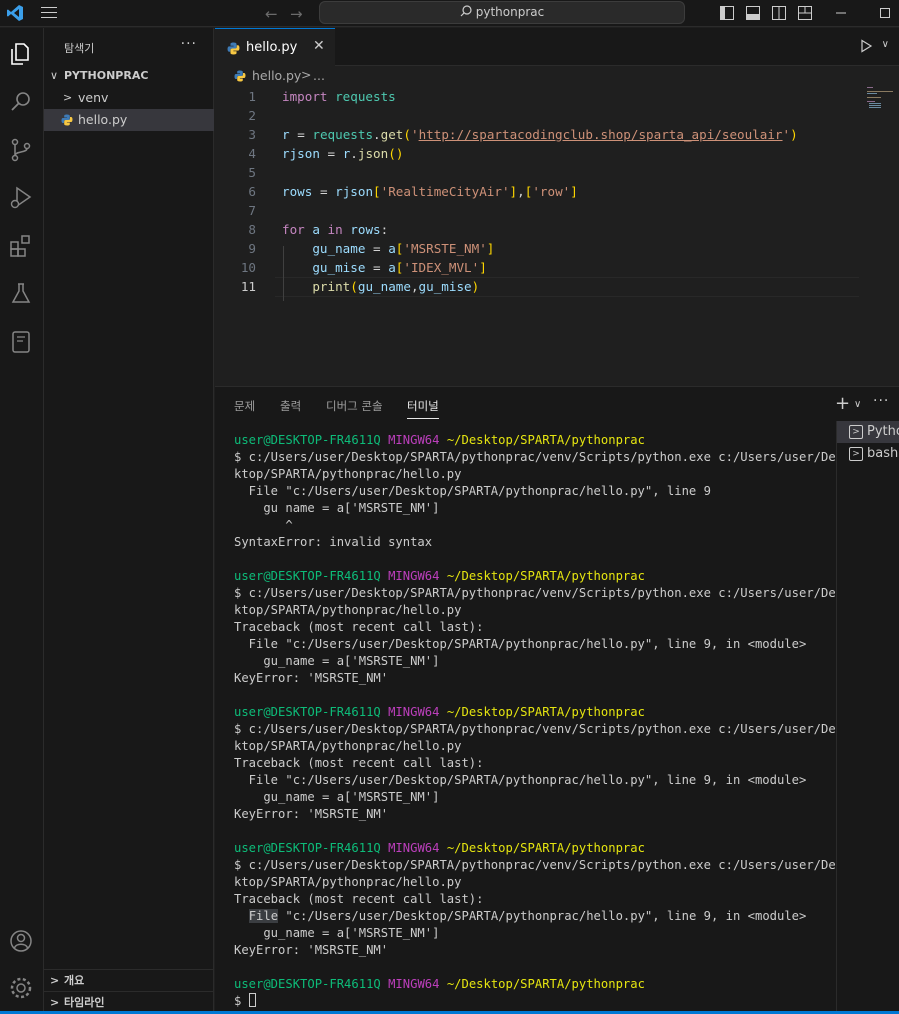 The width and height of the screenshot is (899, 1014). Describe the element at coordinates (244, 406) in the screenshot. I see `tab-problems: 문제` at that location.